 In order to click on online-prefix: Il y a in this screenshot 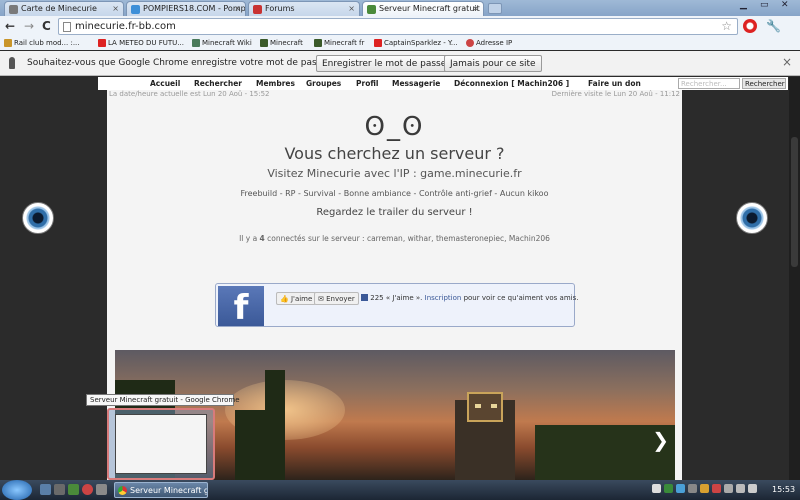, I will do `click(249, 238)`.